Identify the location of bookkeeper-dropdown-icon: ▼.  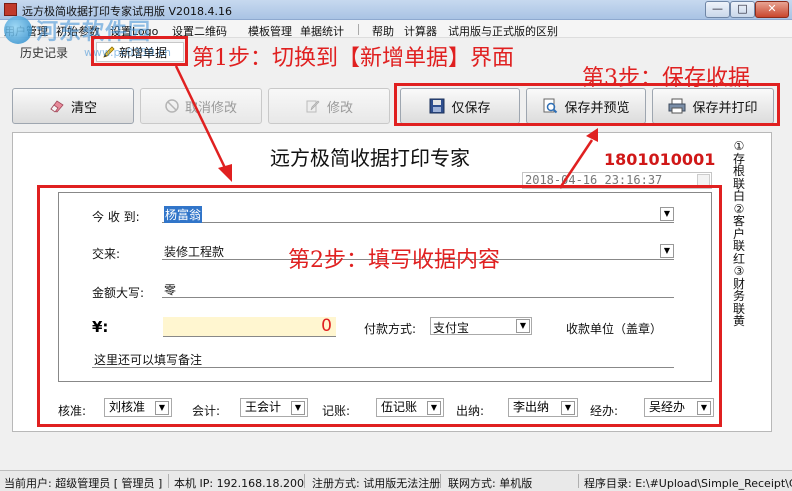
(434, 408).